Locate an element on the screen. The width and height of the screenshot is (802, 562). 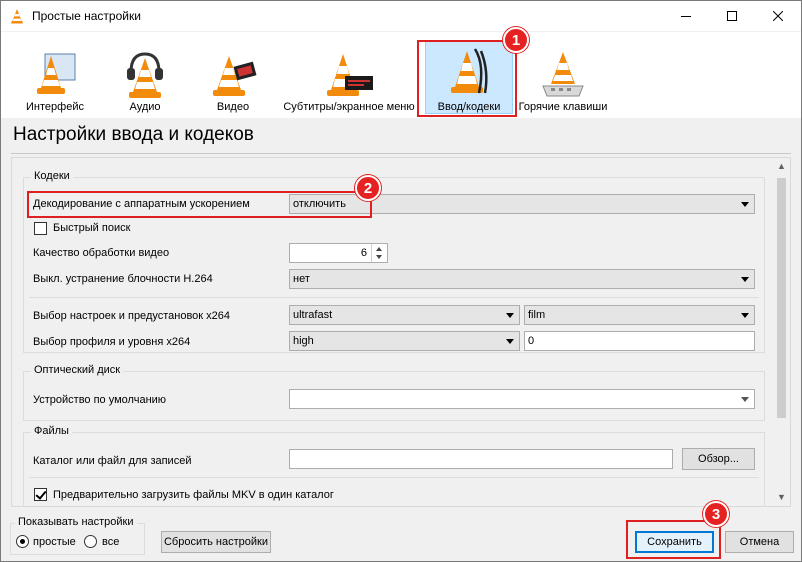
h264-deblock-select: нет is located at coordinates (522, 279).